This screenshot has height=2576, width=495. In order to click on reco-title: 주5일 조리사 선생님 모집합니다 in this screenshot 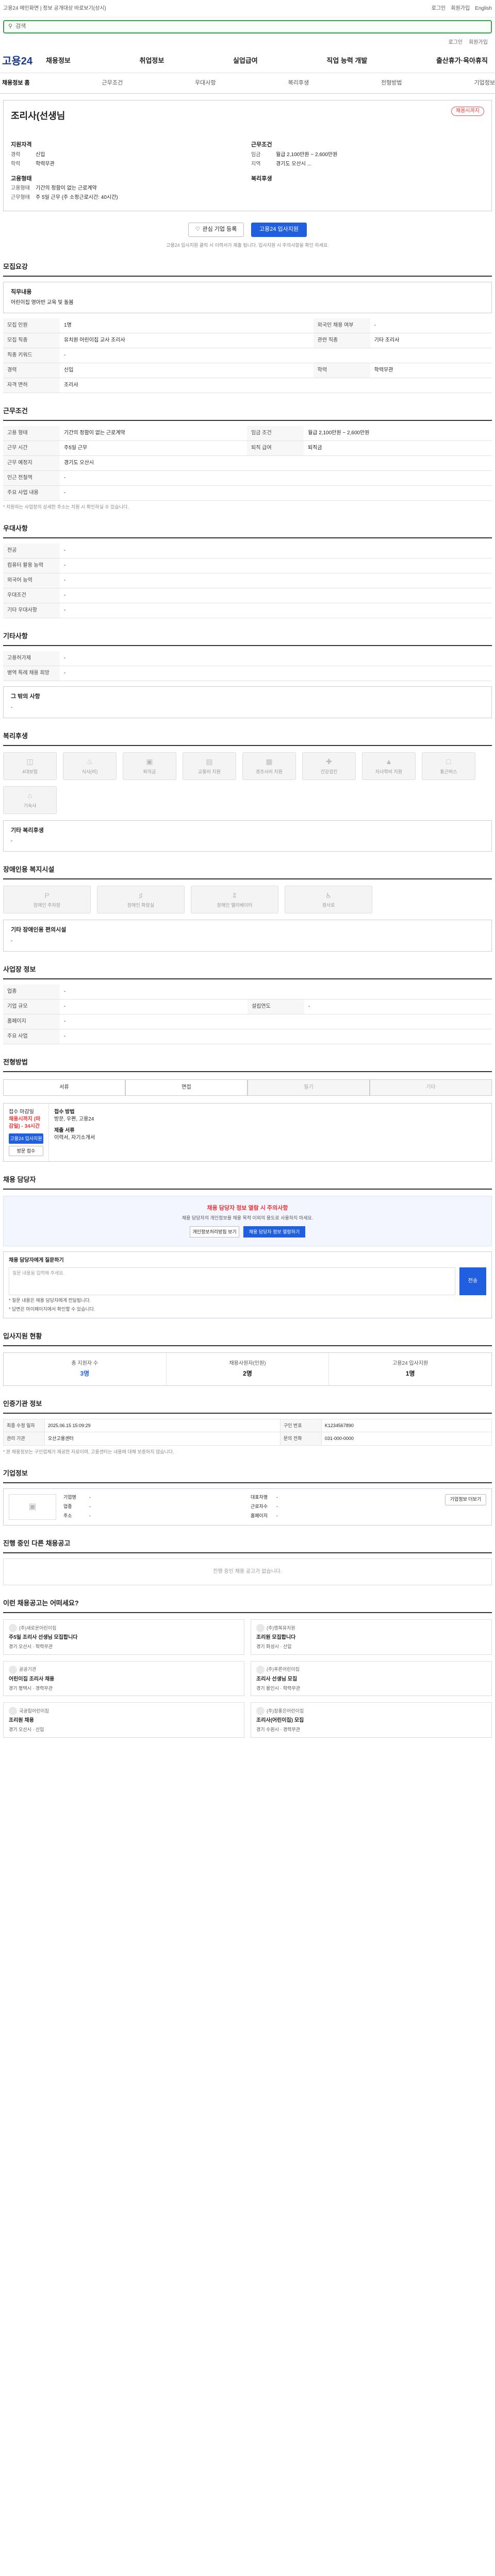, I will do `click(43, 1638)`.